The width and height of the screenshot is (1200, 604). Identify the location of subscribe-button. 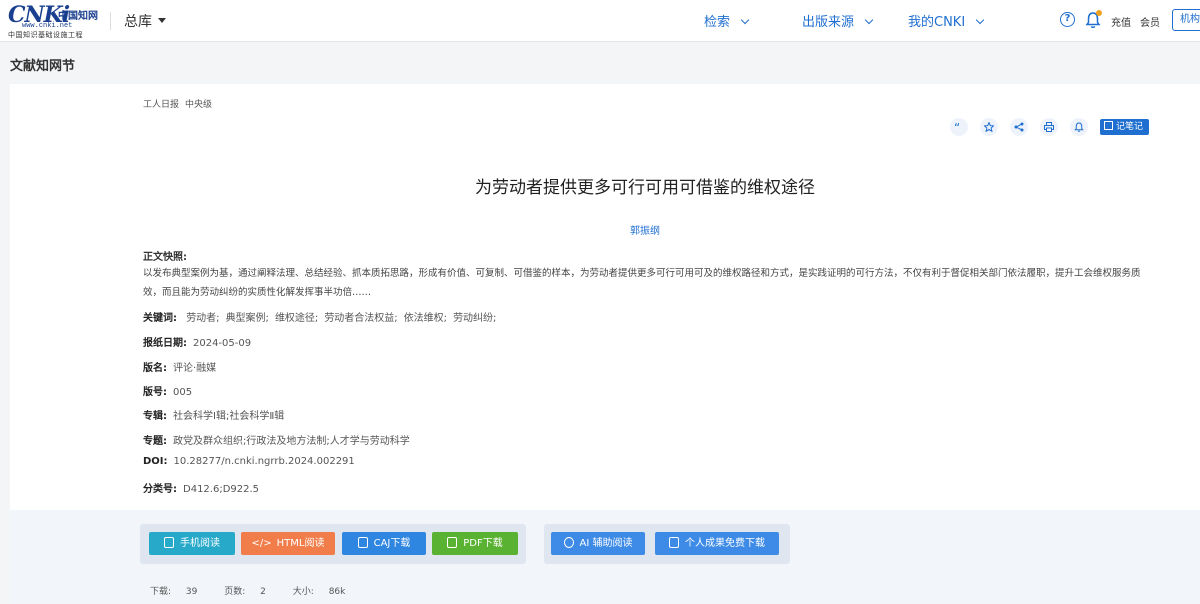
(1079, 127).